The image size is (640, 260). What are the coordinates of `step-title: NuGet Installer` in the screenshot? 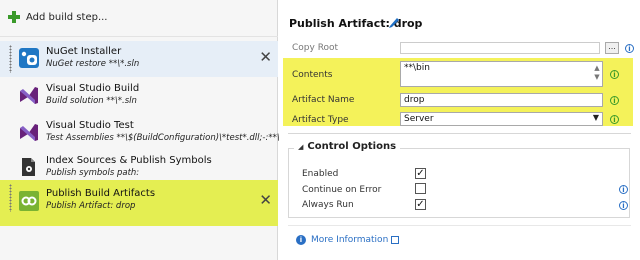 It's located at (84, 51).